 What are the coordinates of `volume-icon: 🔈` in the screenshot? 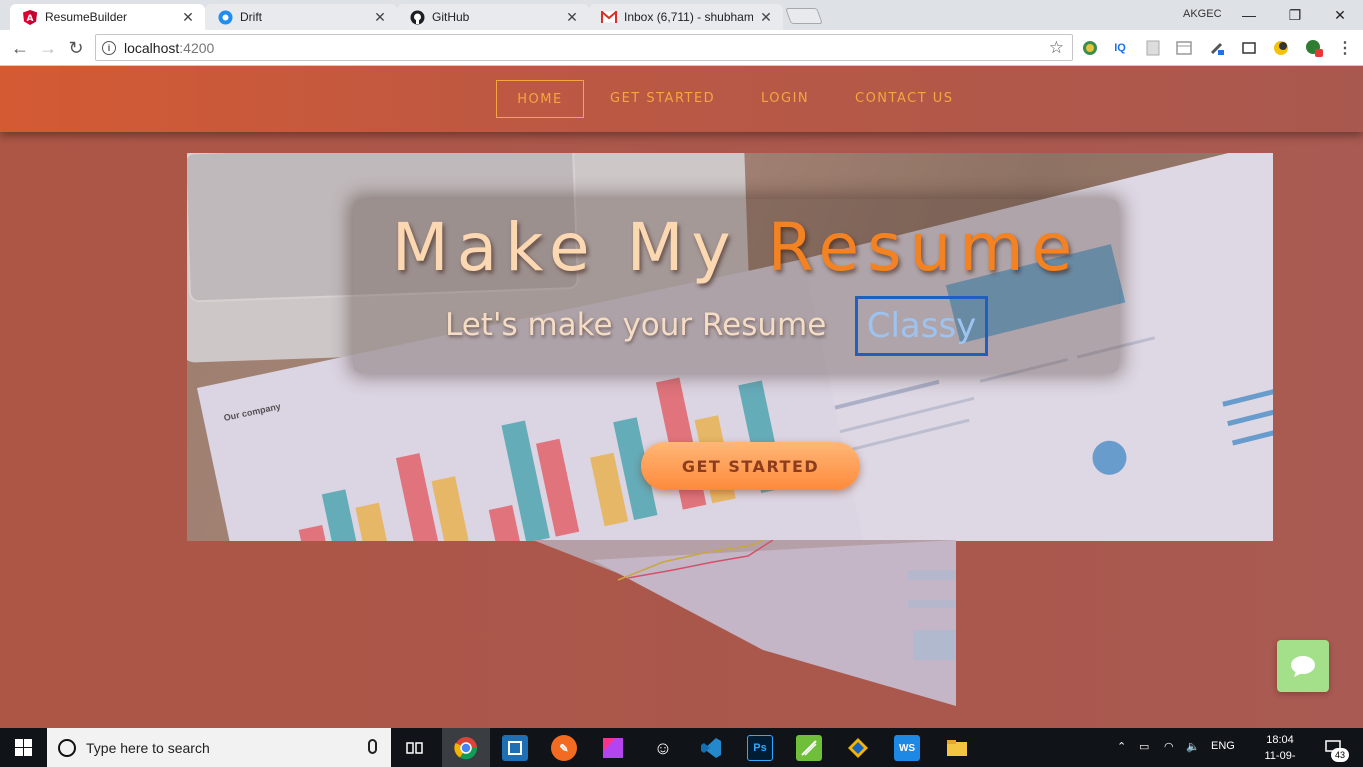 It's located at (1193, 746).